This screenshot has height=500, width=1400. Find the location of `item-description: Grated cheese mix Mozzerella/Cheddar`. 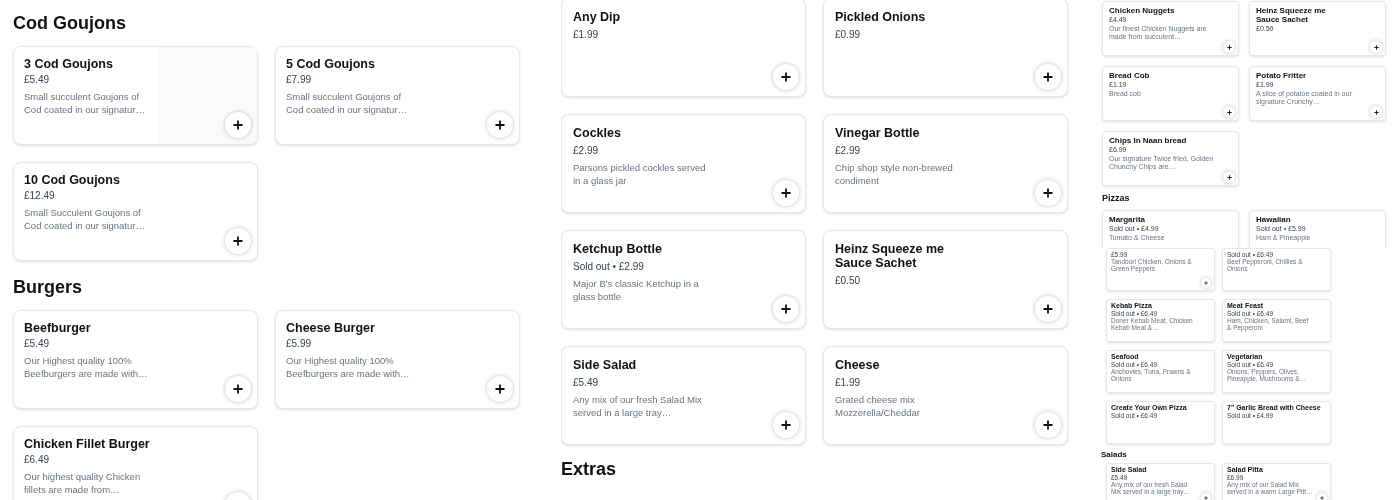

item-description: Grated cheese mix Mozzerella/Cheddar is located at coordinates (878, 406).